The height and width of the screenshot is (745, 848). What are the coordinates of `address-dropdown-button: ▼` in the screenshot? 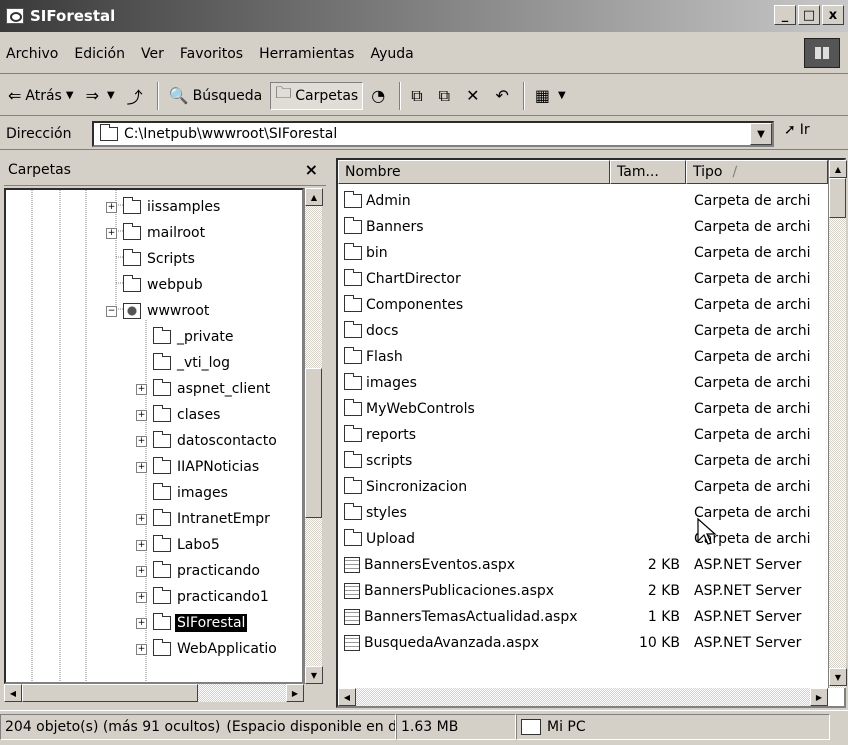 It's located at (761, 134).